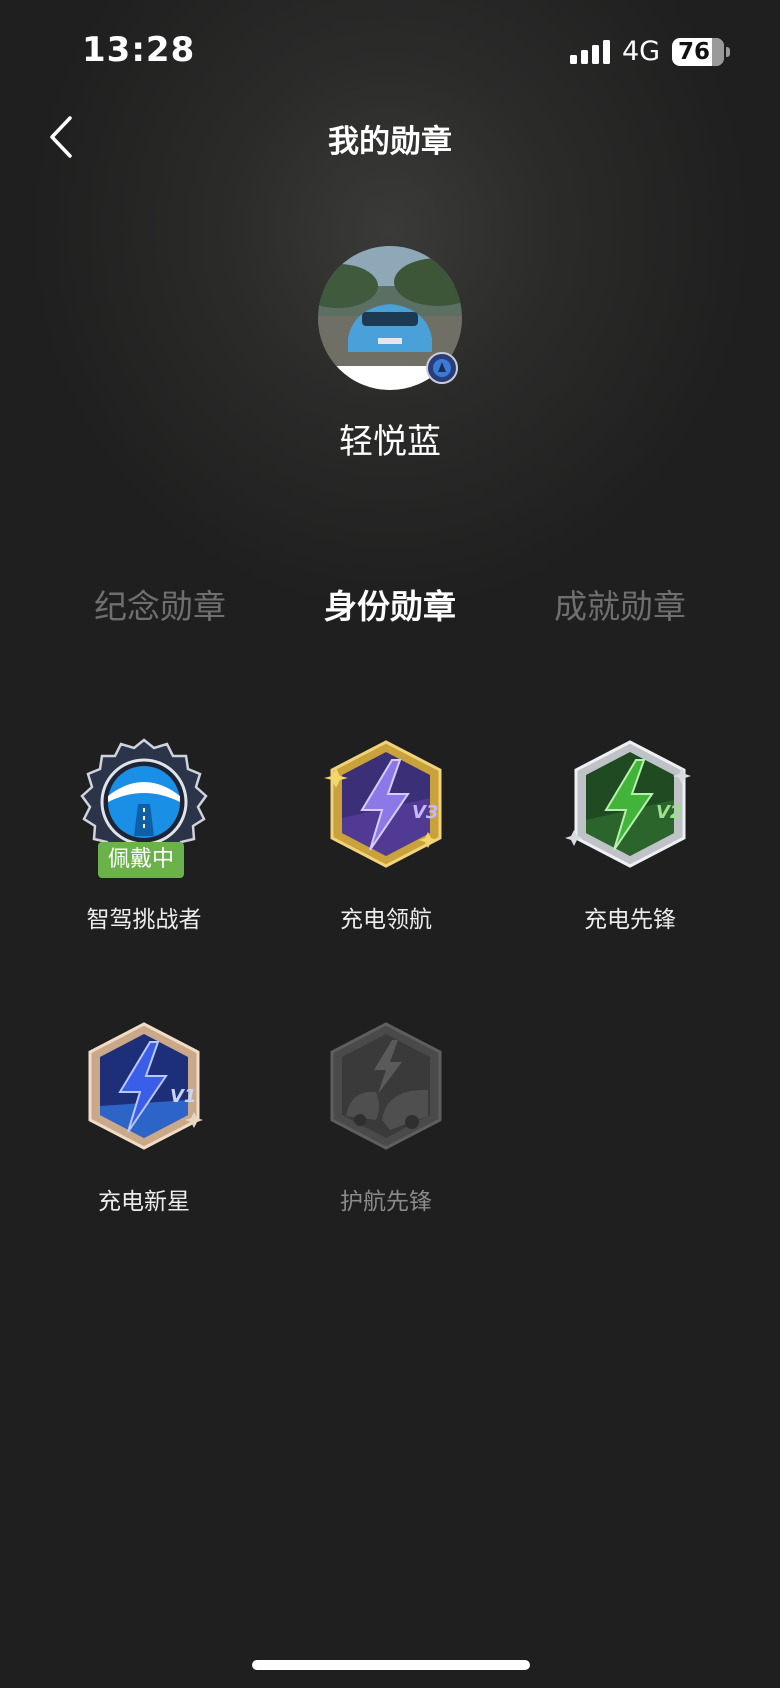 The height and width of the screenshot is (1688, 780). Describe the element at coordinates (386, 1202) in the screenshot. I see `badge-name: 护航先锋` at that location.